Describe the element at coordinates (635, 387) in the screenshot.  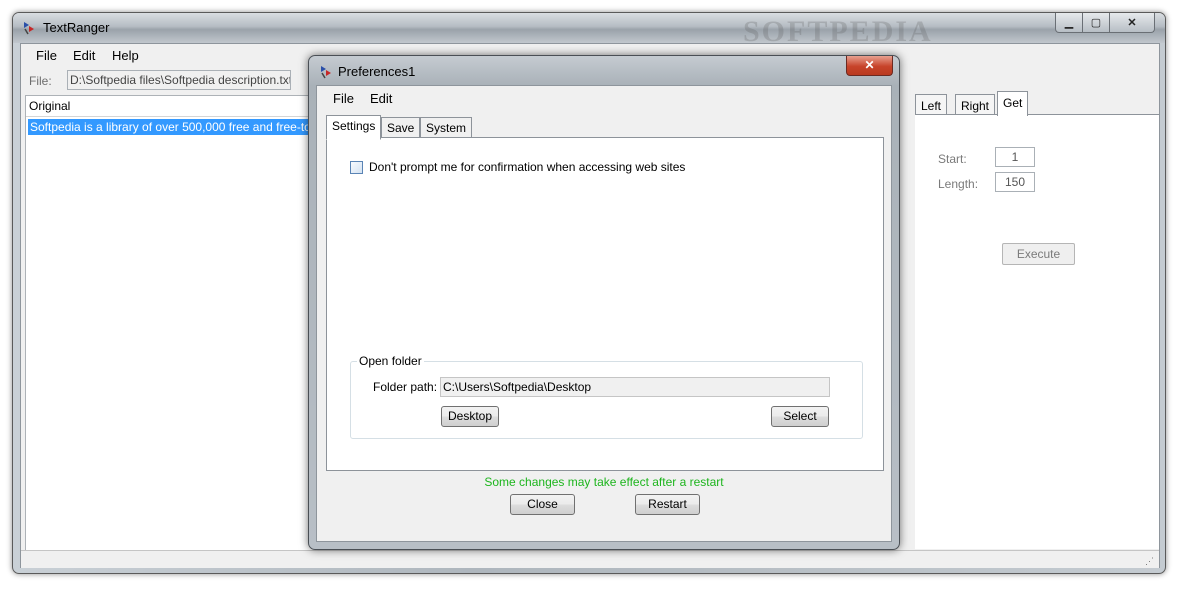
I see `folder-path-field: C:\Users\Softpedia\Desktop` at that location.